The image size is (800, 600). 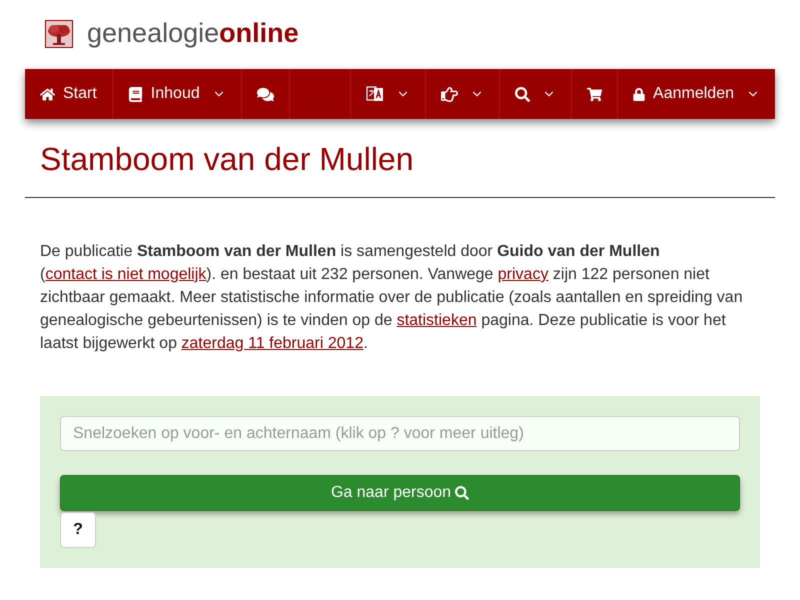 I want to click on tree-logo-icon, so click(x=59, y=34).